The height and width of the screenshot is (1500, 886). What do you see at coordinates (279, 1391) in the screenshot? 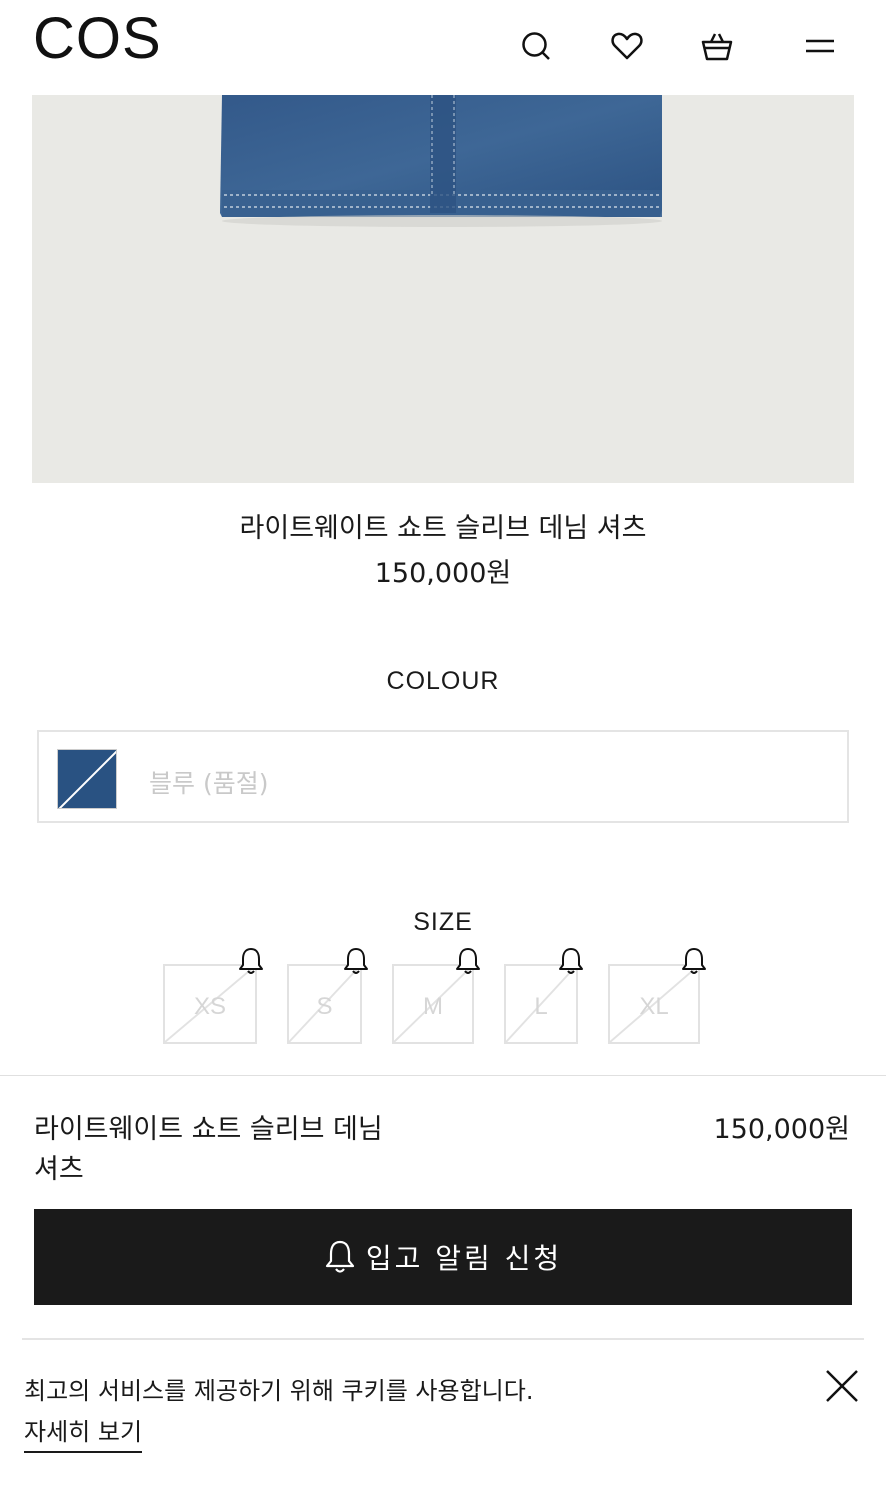
I see `cookie-message: 최고의 서비스를 제공하기 위해 쿠키를 사용합니다.` at bounding box center [279, 1391].